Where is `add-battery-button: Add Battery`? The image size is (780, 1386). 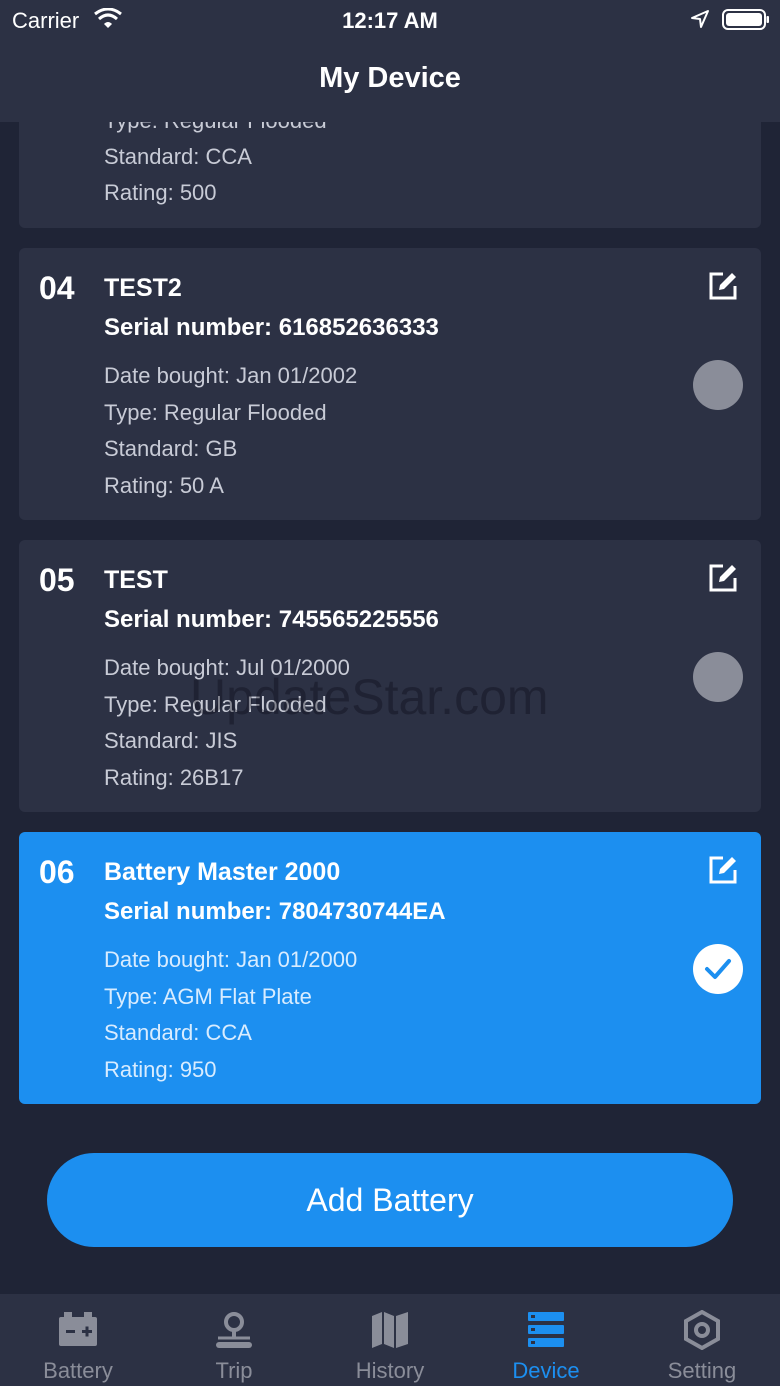 add-battery-button: Add Battery is located at coordinates (390, 1200).